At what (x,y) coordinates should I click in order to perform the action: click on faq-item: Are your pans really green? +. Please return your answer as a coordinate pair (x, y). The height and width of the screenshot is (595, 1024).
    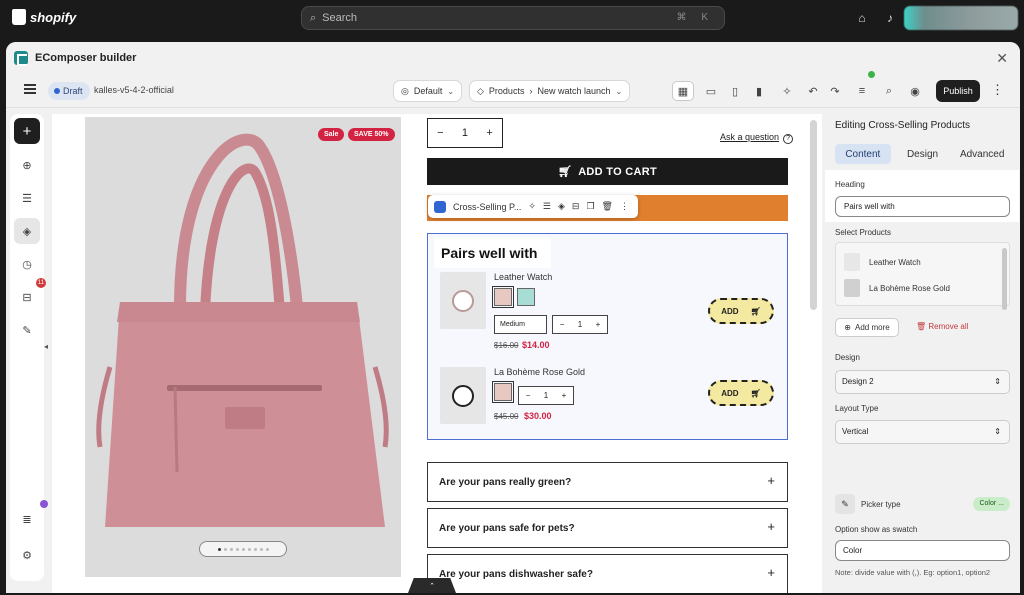
    Looking at the image, I should click on (607, 482).